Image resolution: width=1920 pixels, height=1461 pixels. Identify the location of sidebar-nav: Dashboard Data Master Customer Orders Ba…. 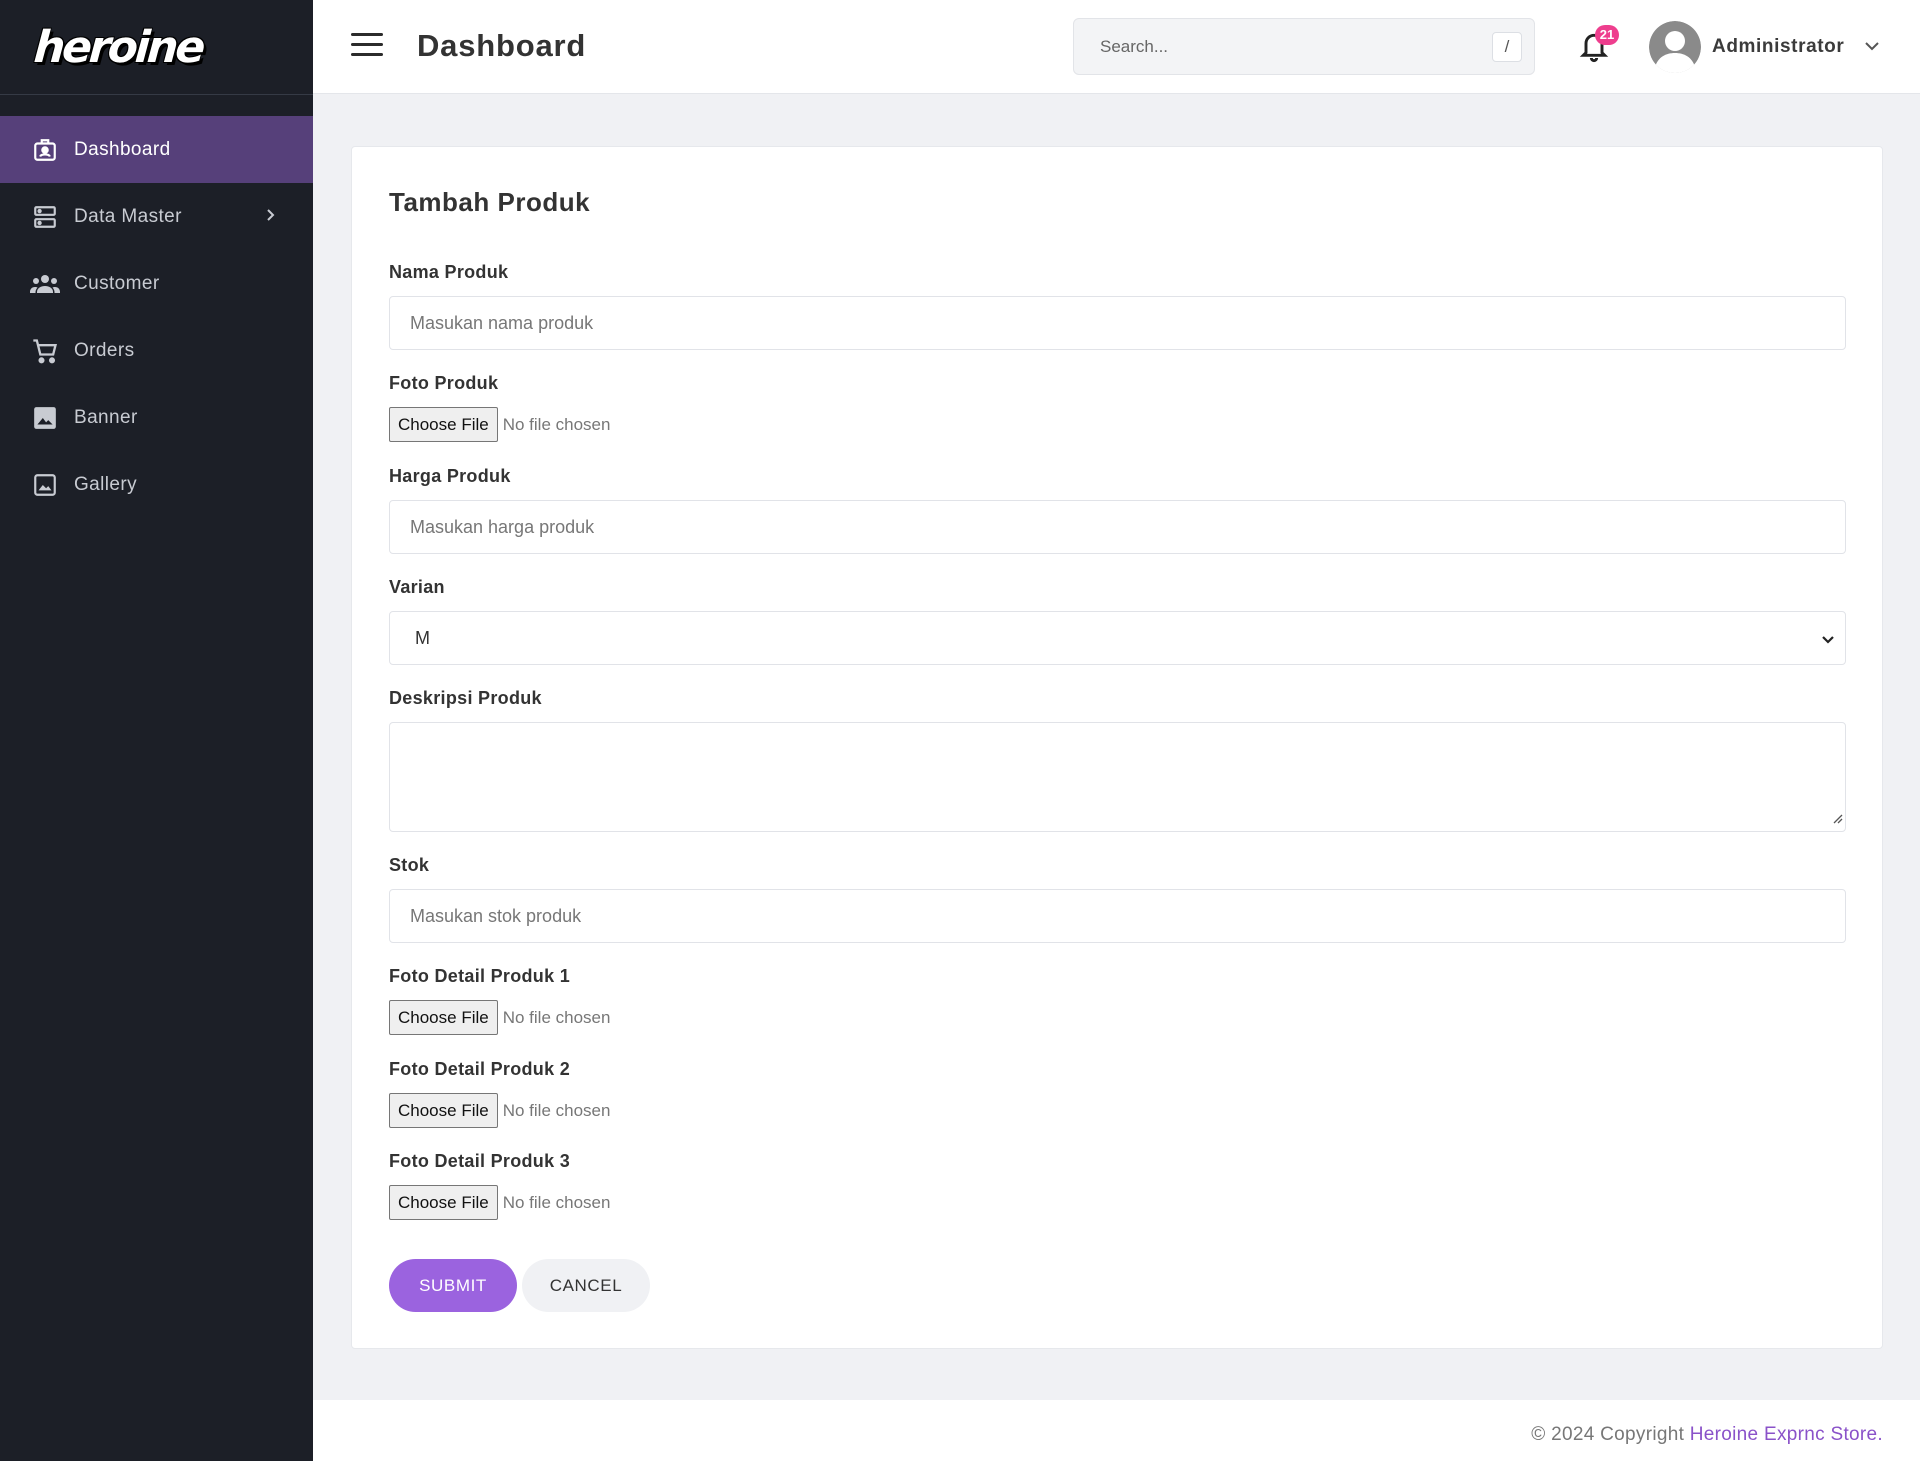
(156, 317).